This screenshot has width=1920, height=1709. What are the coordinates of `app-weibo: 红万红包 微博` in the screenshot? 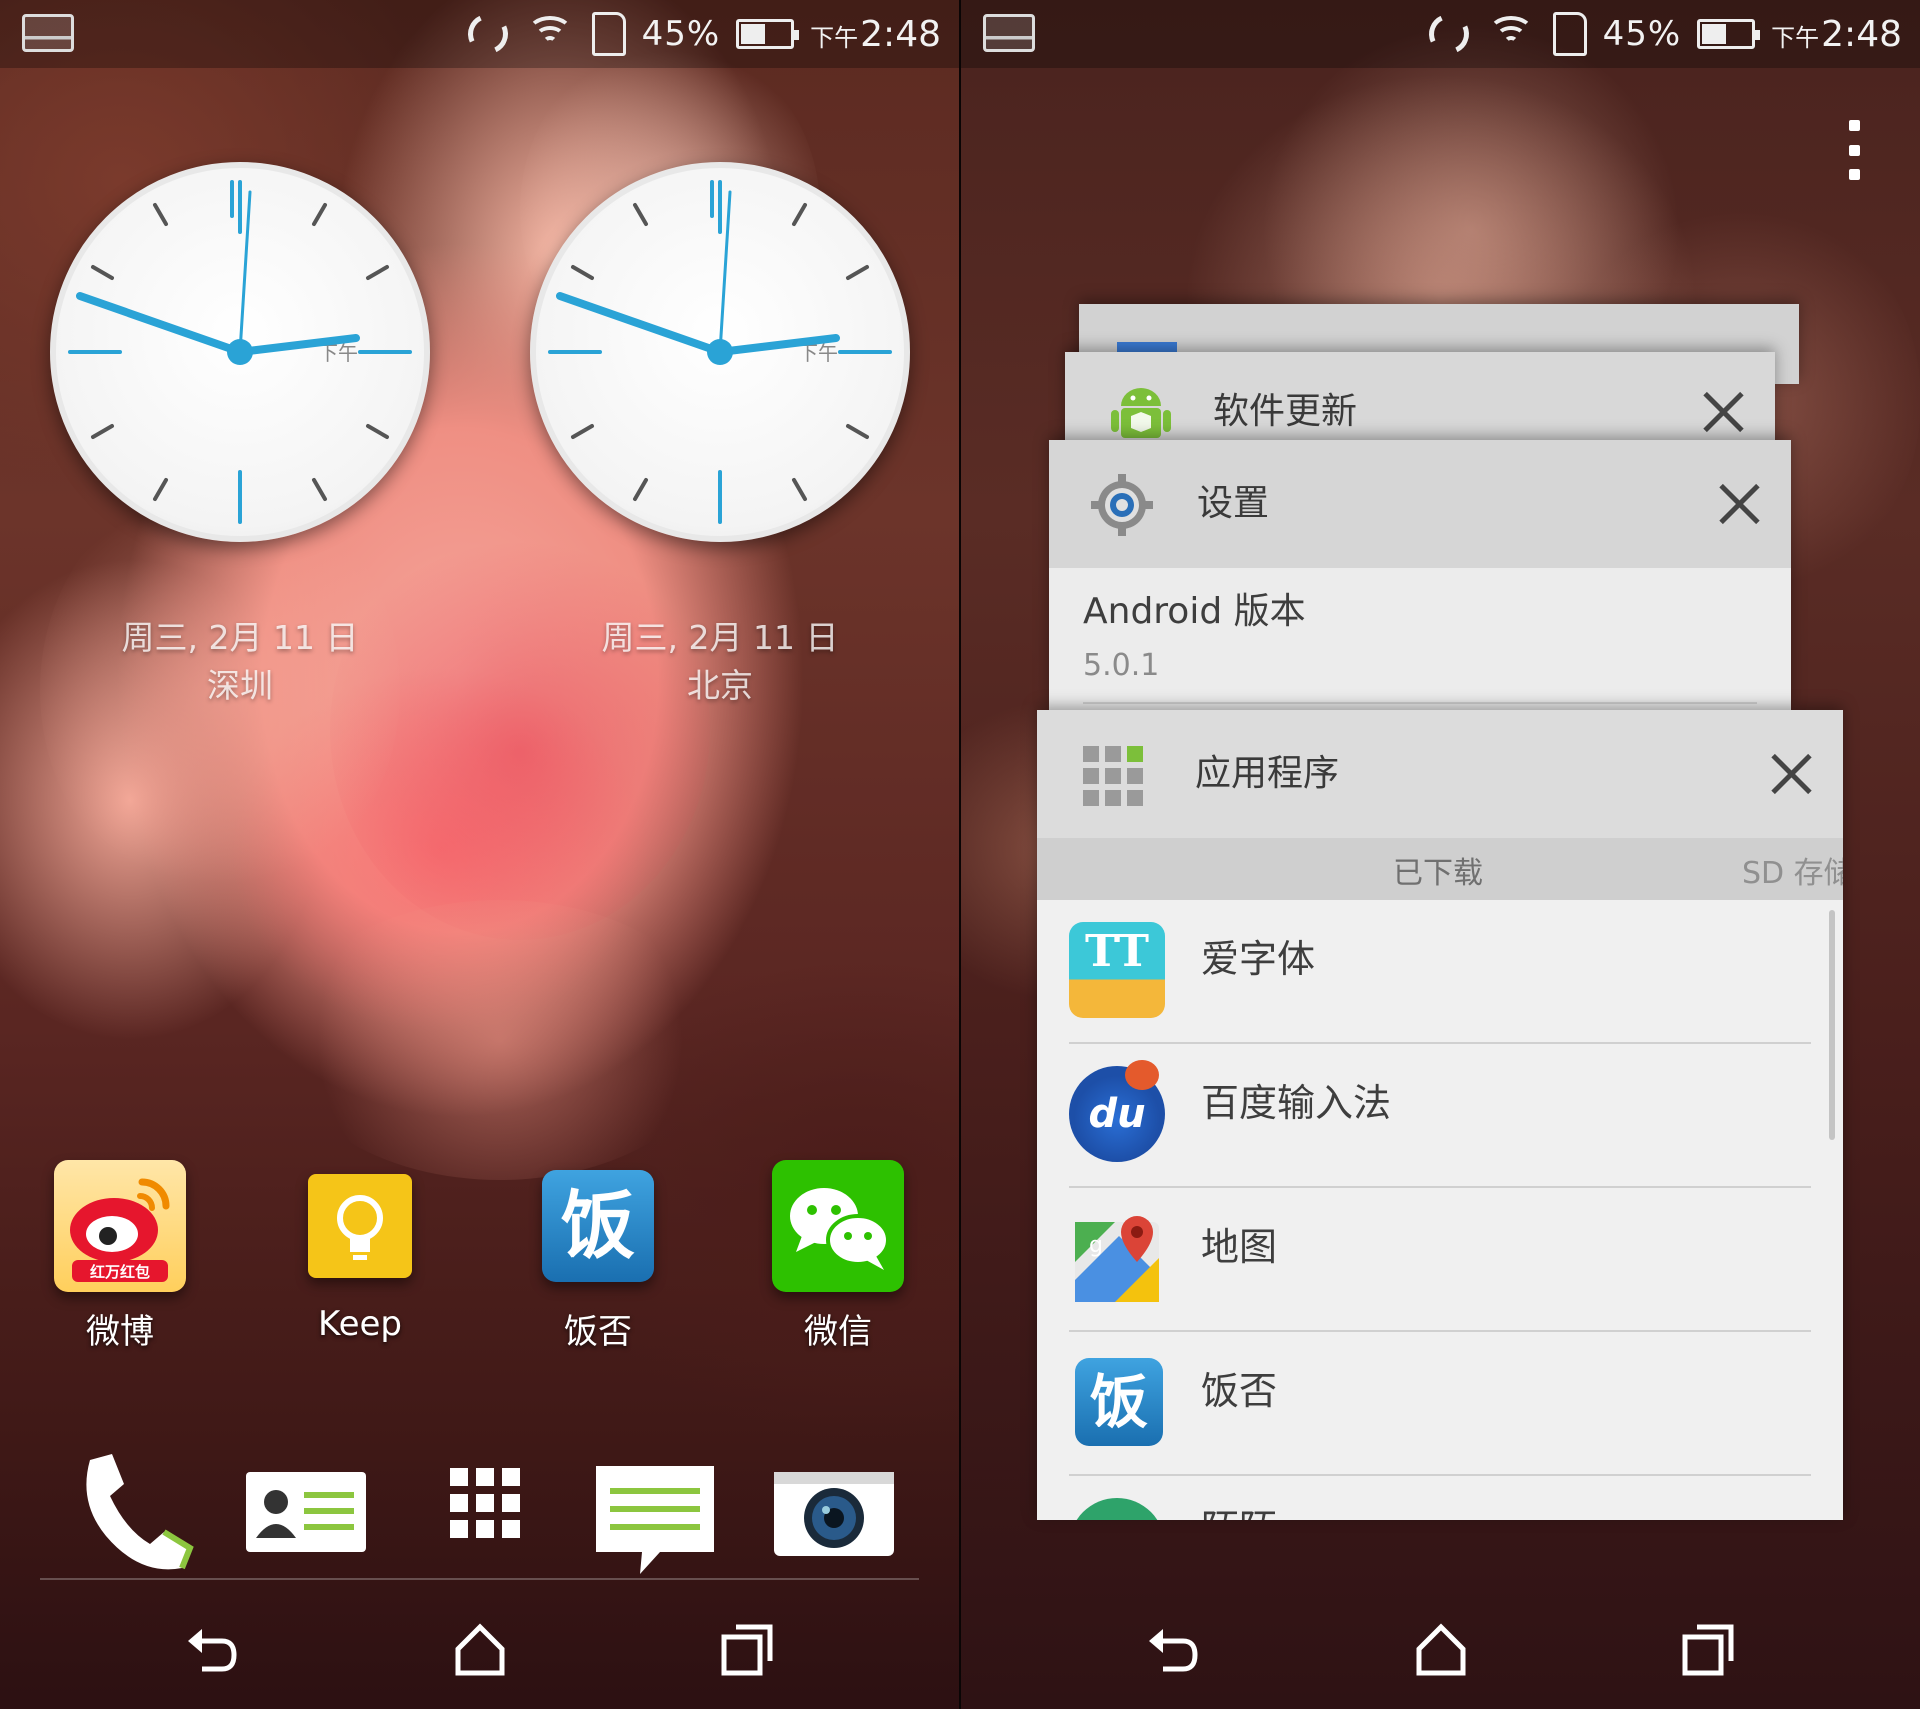 It's located at (120, 1256).